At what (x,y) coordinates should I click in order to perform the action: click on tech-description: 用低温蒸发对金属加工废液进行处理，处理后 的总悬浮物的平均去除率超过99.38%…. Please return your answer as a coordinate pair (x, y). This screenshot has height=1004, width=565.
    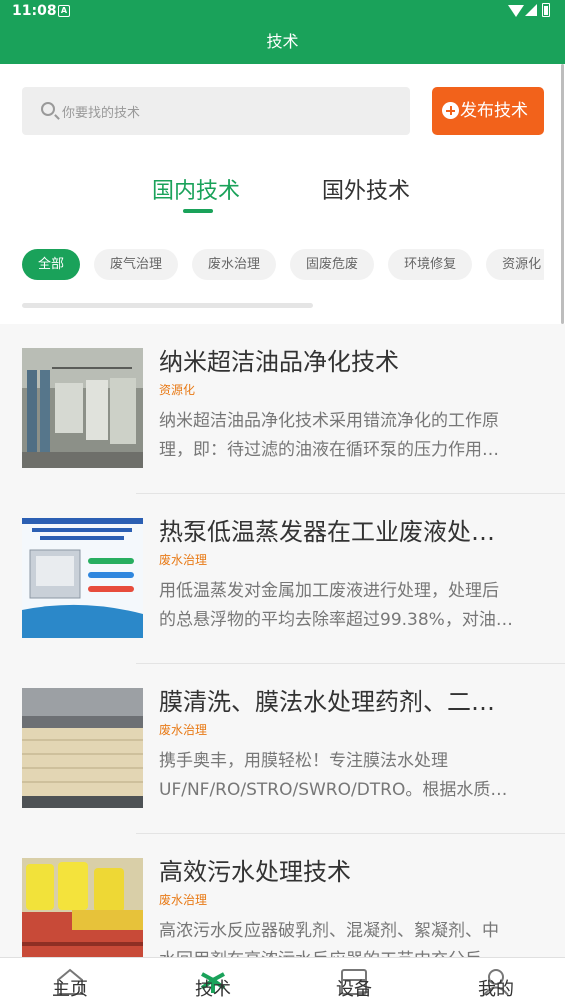
    Looking at the image, I should click on (352, 606).